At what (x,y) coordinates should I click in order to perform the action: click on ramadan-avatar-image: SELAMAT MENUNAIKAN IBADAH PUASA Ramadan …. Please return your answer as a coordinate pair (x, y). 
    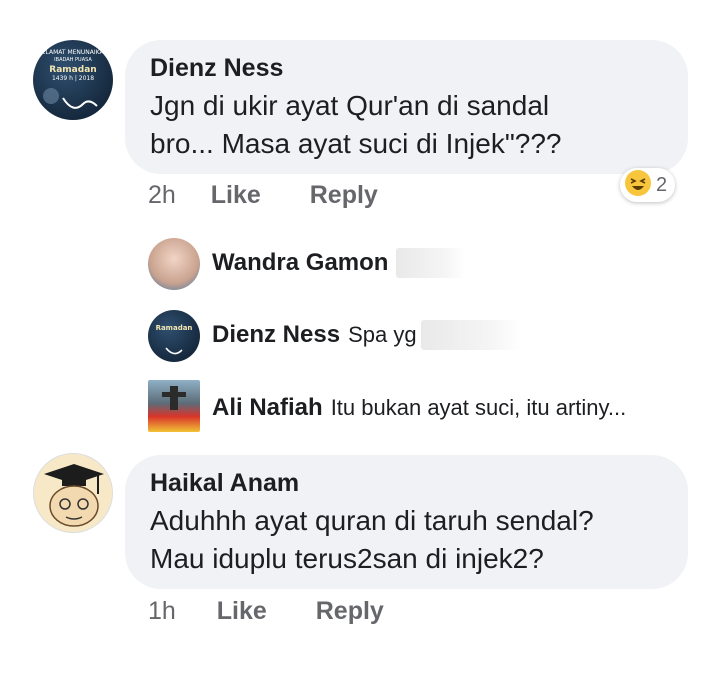
    Looking at the image, I should click on (73, 79).